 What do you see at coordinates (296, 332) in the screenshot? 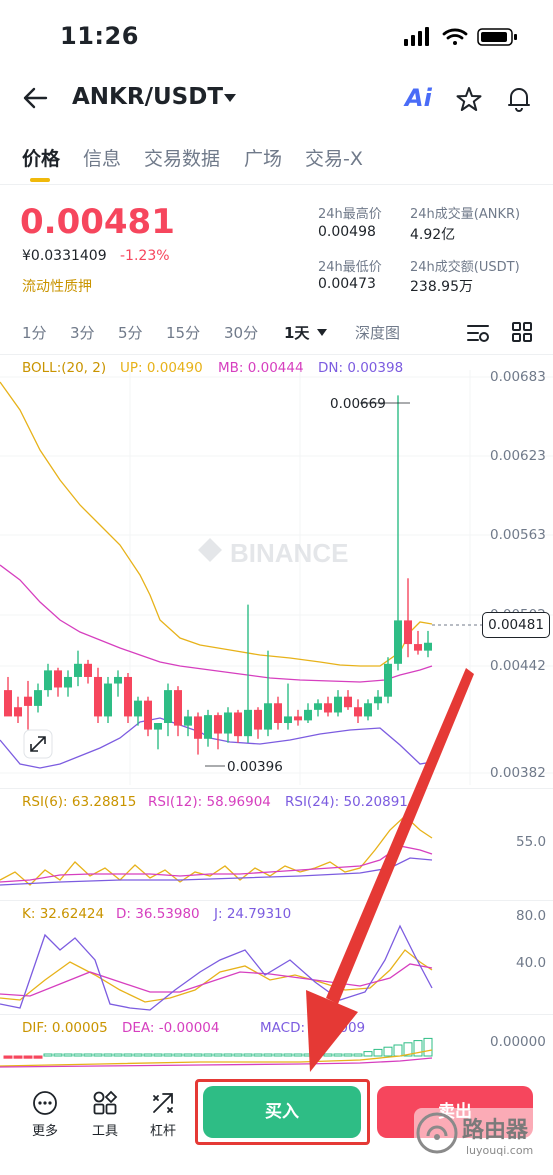
I see `interval-1d: 1天` at bounding box center [296, 332].